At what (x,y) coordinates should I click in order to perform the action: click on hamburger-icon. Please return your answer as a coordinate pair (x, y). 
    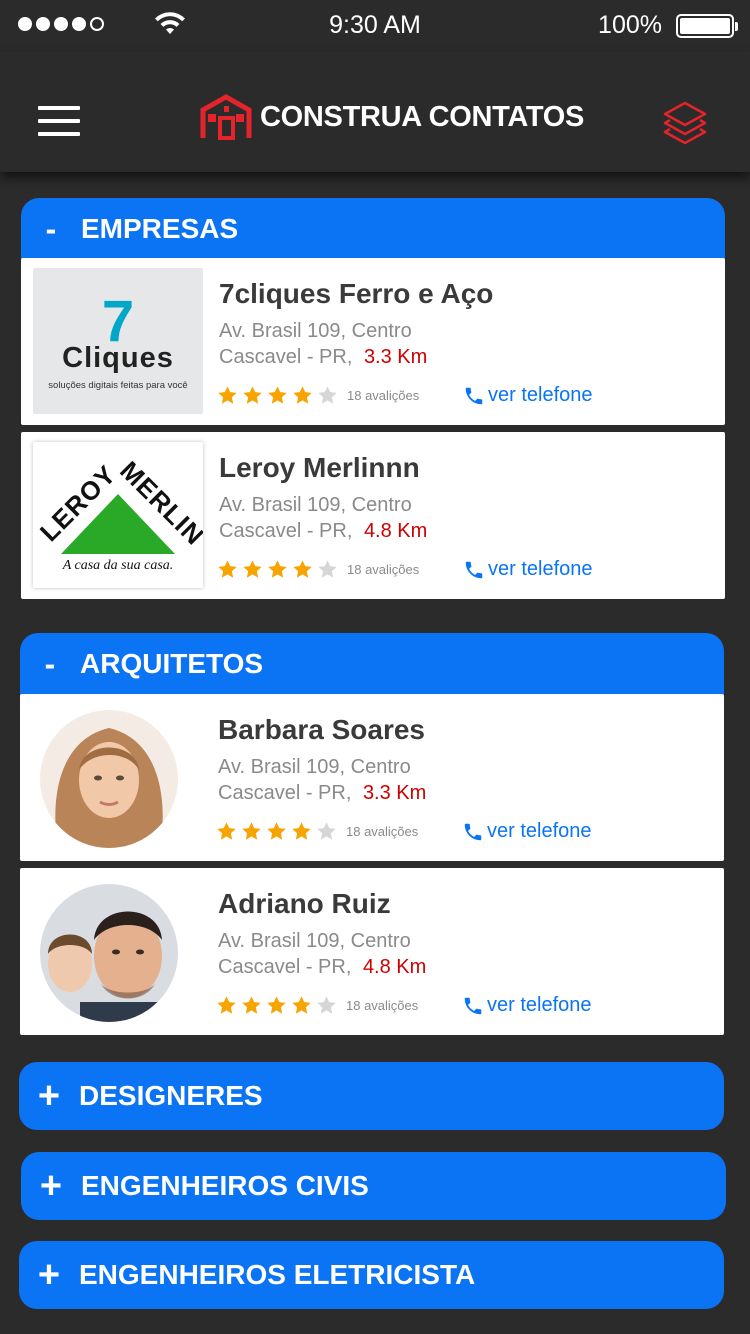
    Looking at the image, I should click on (59, 108).